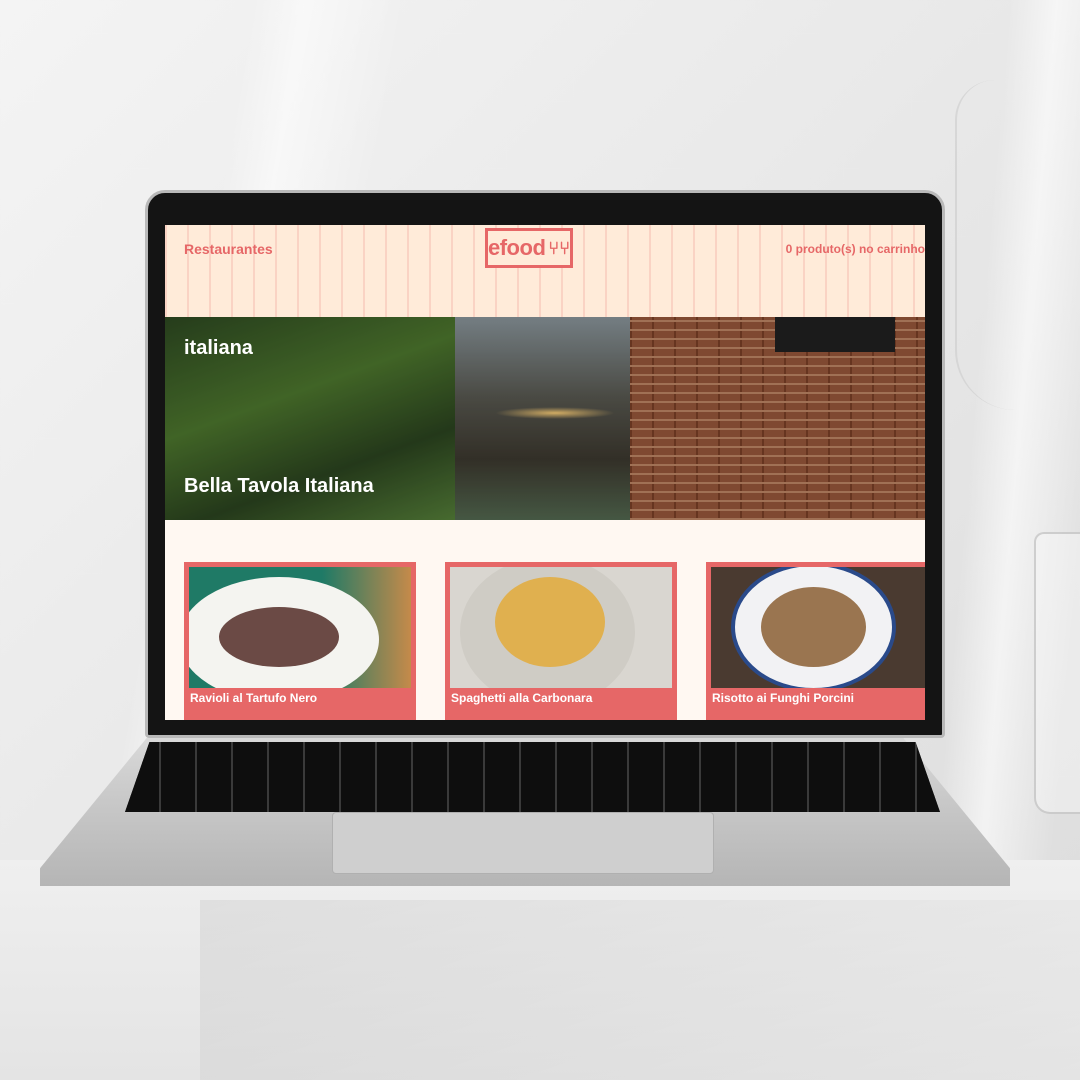 Image resolution: width=1080 pixels, height=1080 pixels. What do you see at coordinates (228, 249) in the screenshot?
I see `nav-link-restaurants: Restaurantes` at bounding box center [228, 249].